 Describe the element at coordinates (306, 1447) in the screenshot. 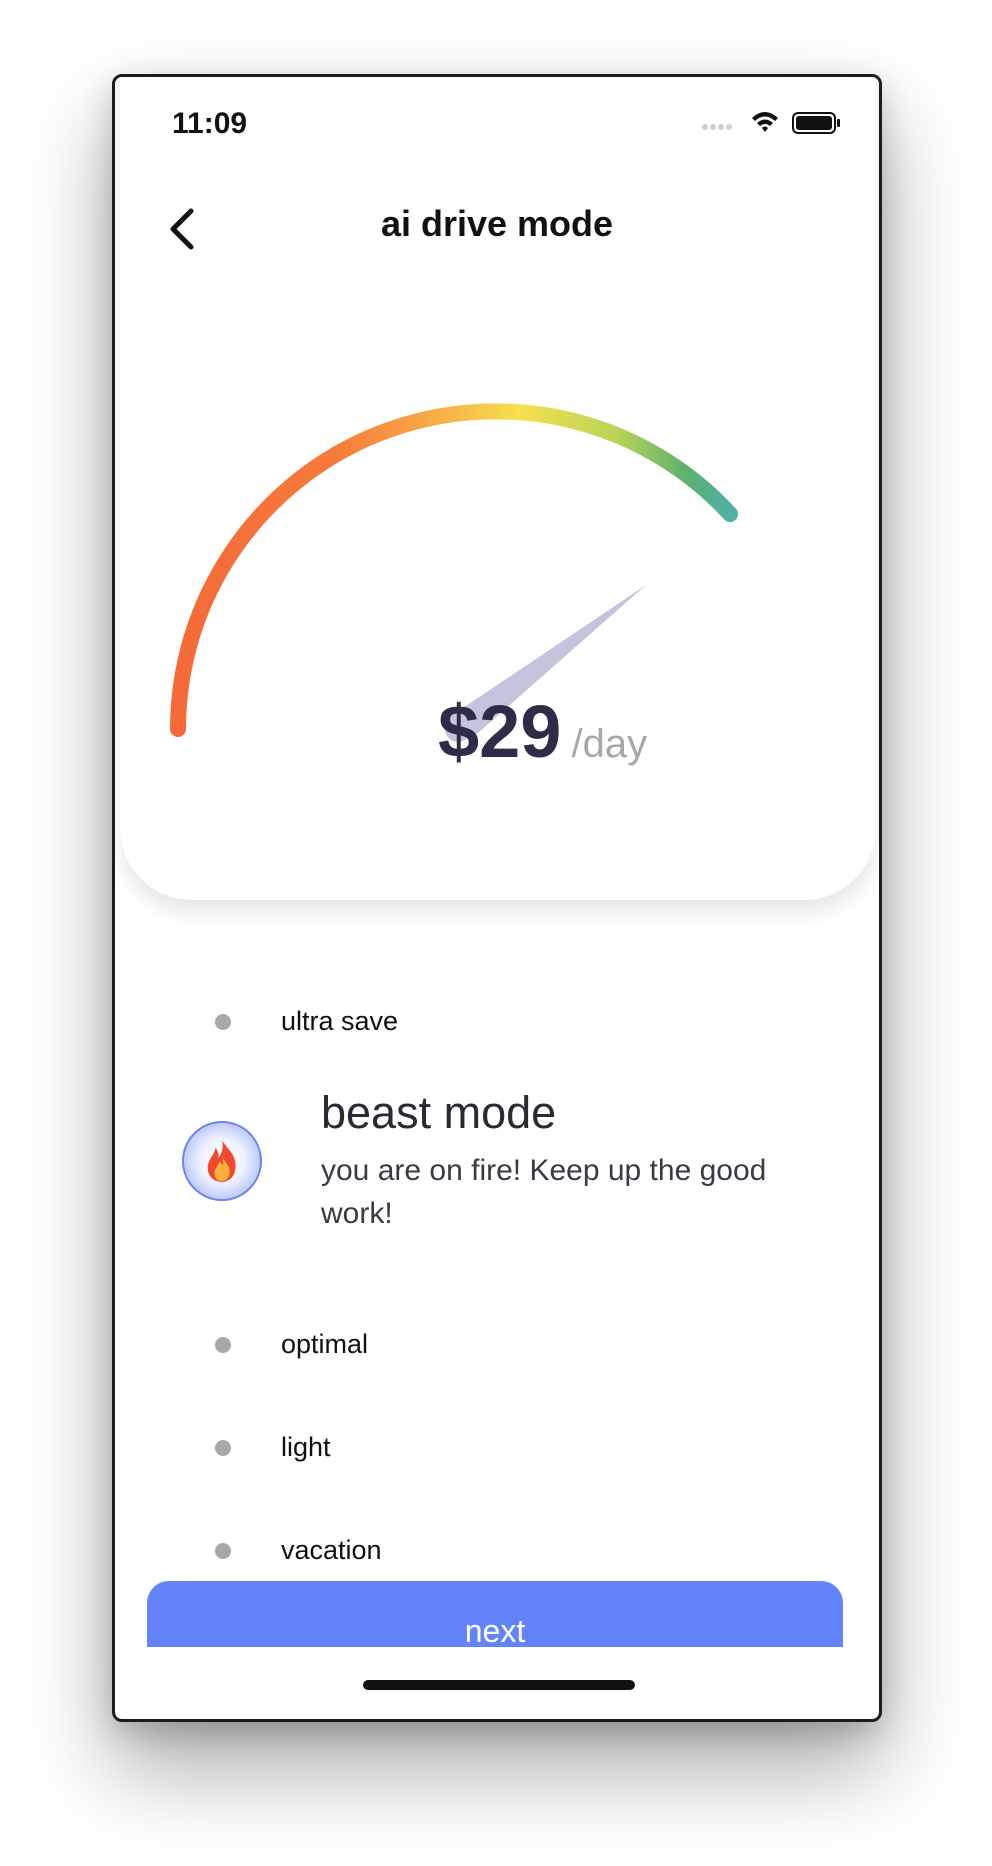

I see `mode-label: light` at that location.